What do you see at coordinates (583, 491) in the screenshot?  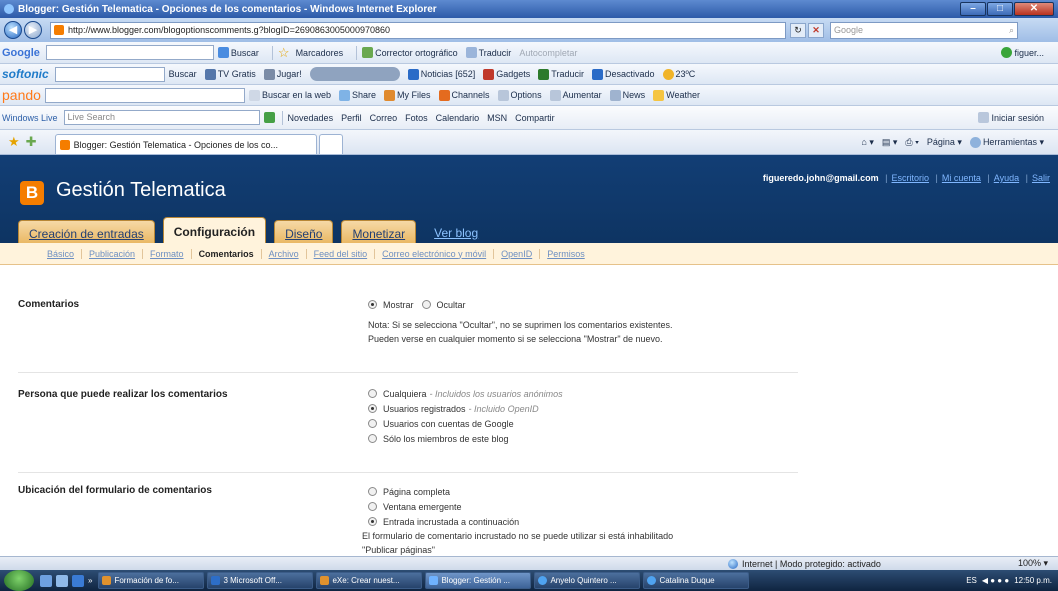 I see `radio-pagina-completa: Página completa` at bounding box center [583, 491].